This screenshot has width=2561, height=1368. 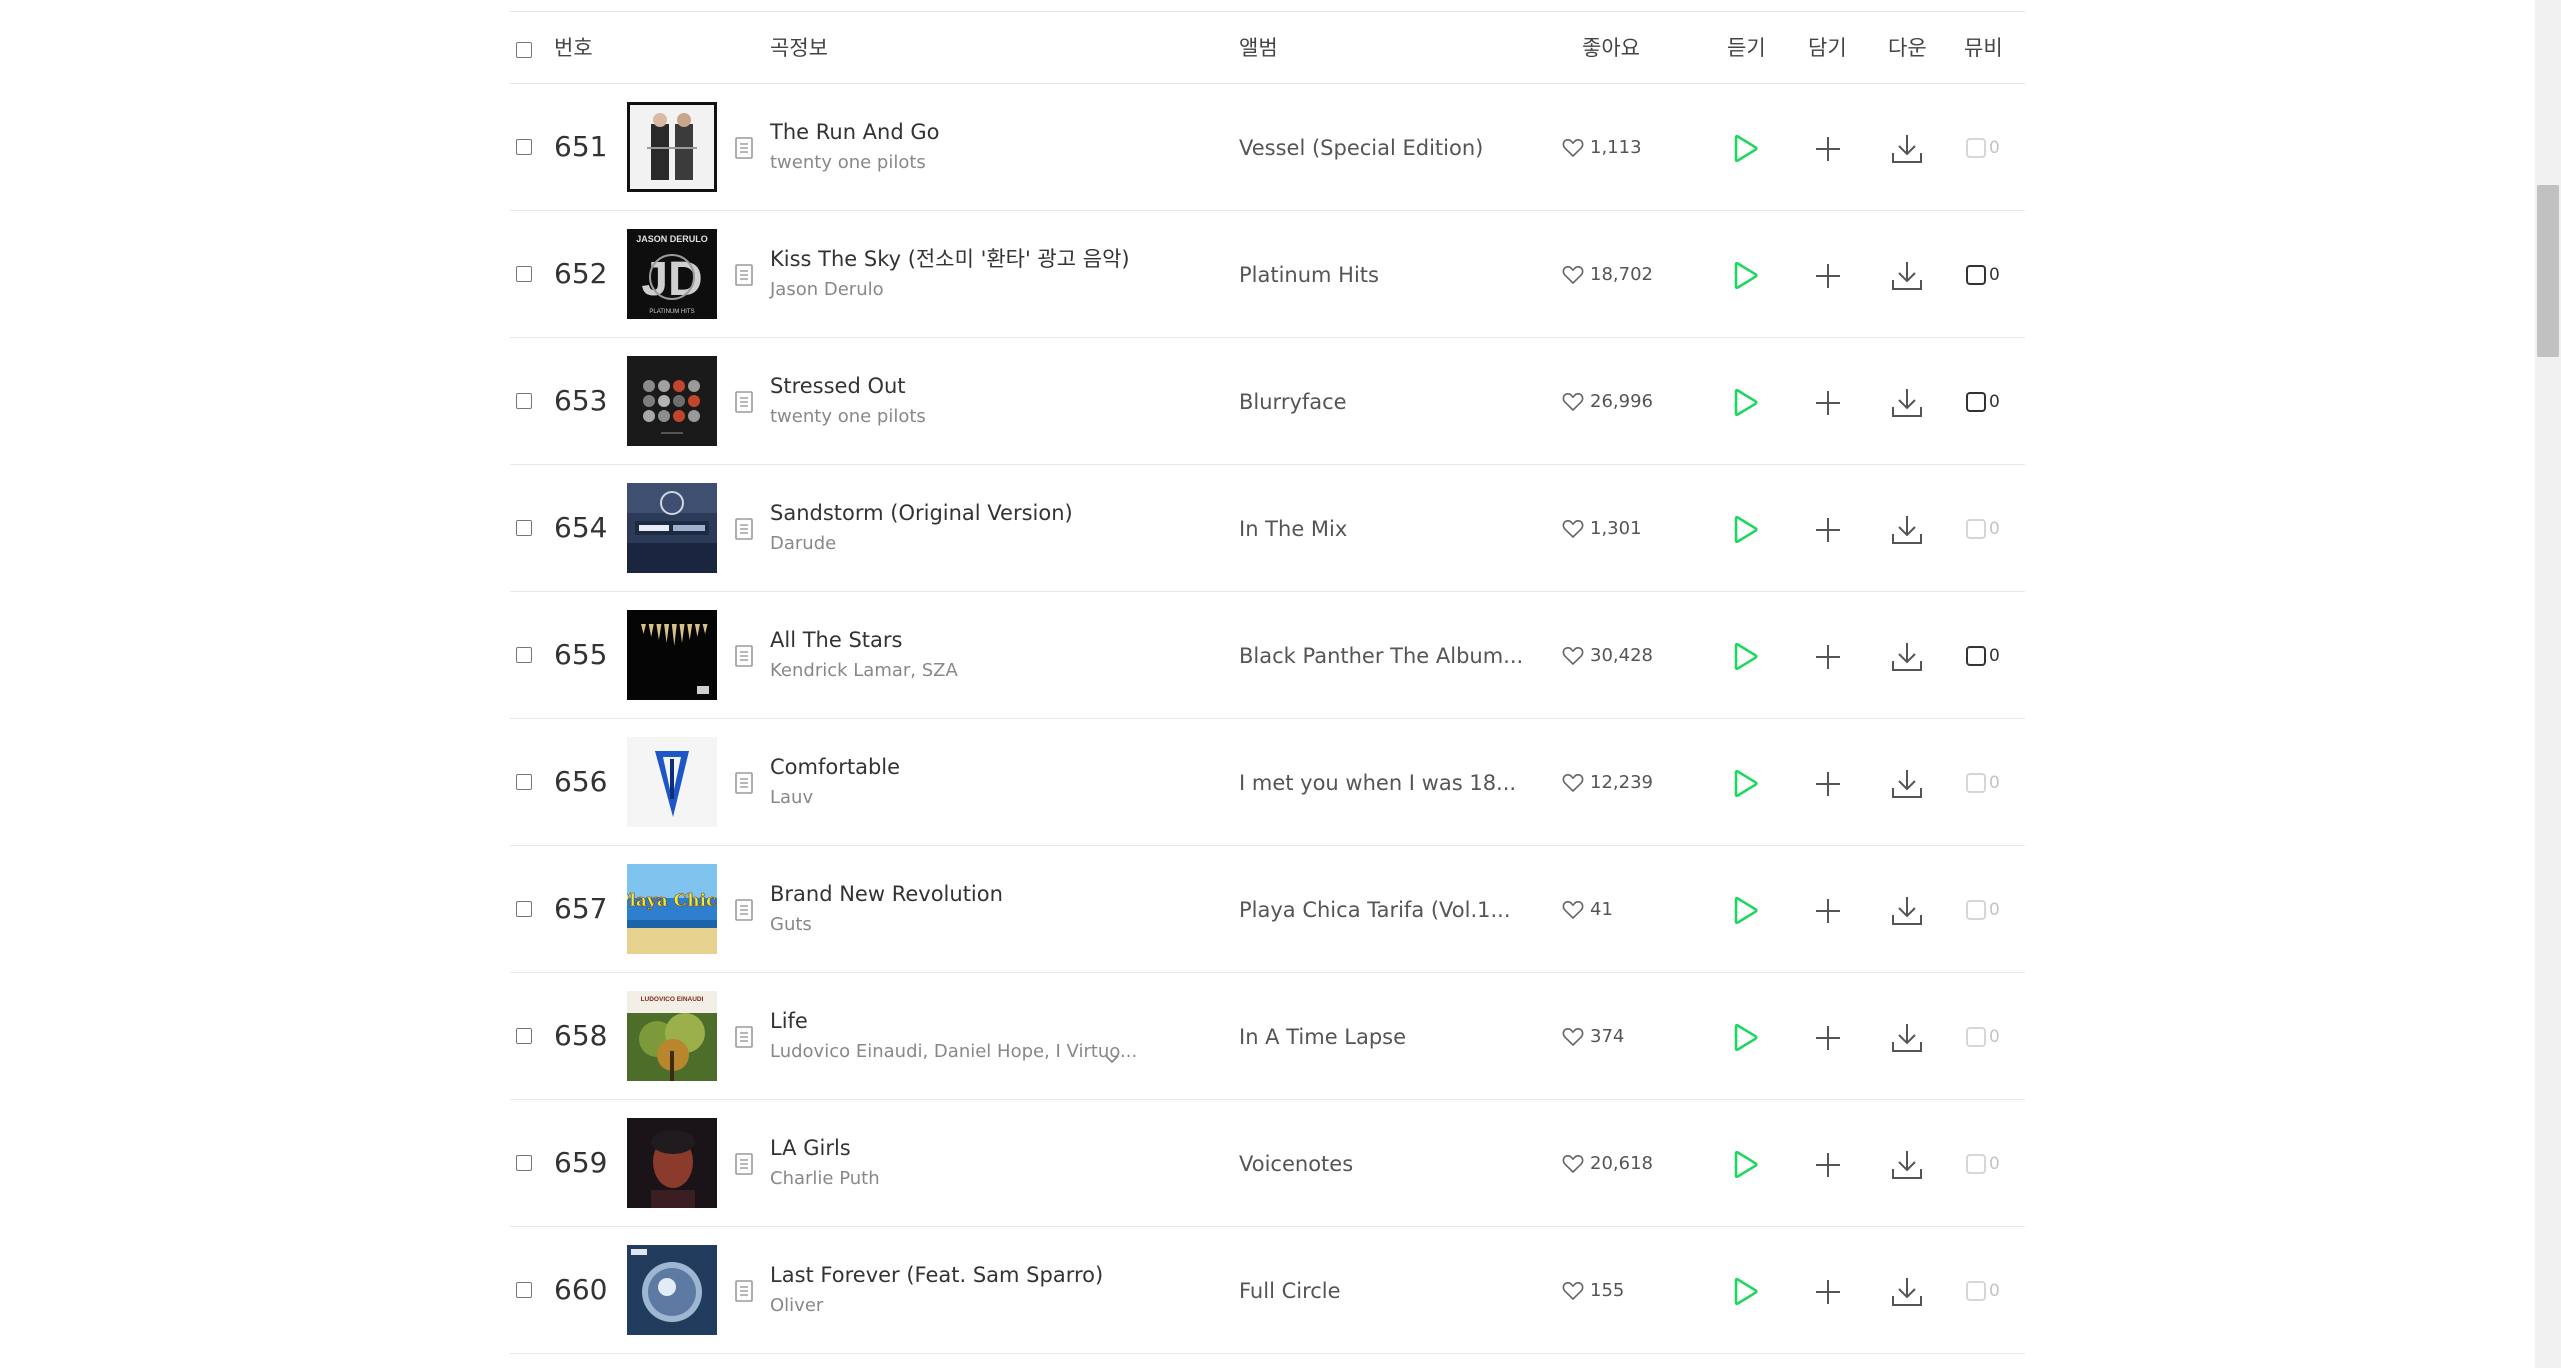 What do you see at coordinates (835, 767) in the screenshot?
I see `song-title: Comfortable` at bounding box center [835, 767].